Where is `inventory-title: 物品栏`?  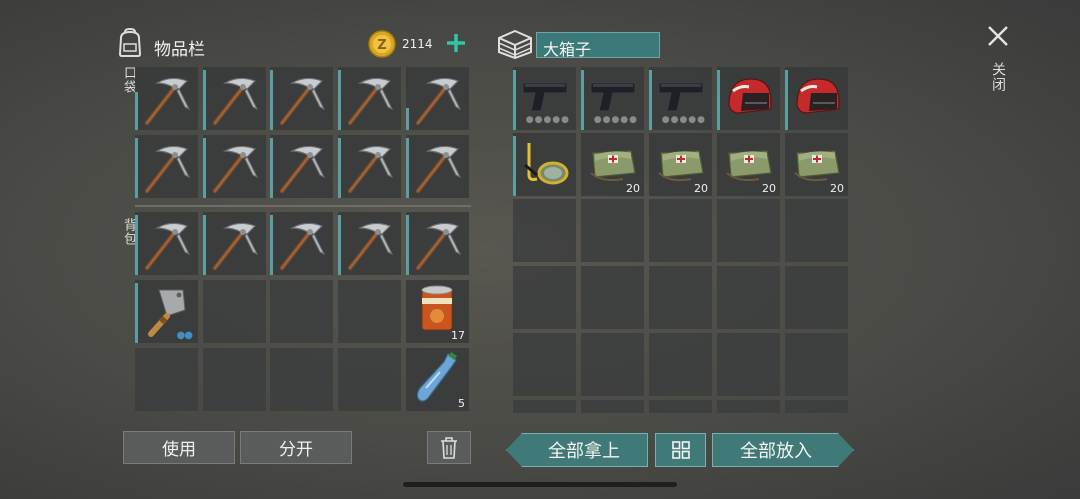
inventory-title: 物品栏 is located at coordinates (179, 50).